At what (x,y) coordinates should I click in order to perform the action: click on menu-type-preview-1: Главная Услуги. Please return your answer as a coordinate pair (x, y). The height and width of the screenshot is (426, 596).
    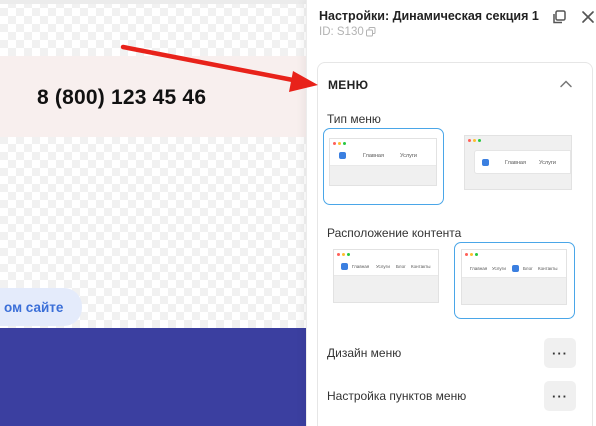
    Looking at the image, I should click on (383, 162).